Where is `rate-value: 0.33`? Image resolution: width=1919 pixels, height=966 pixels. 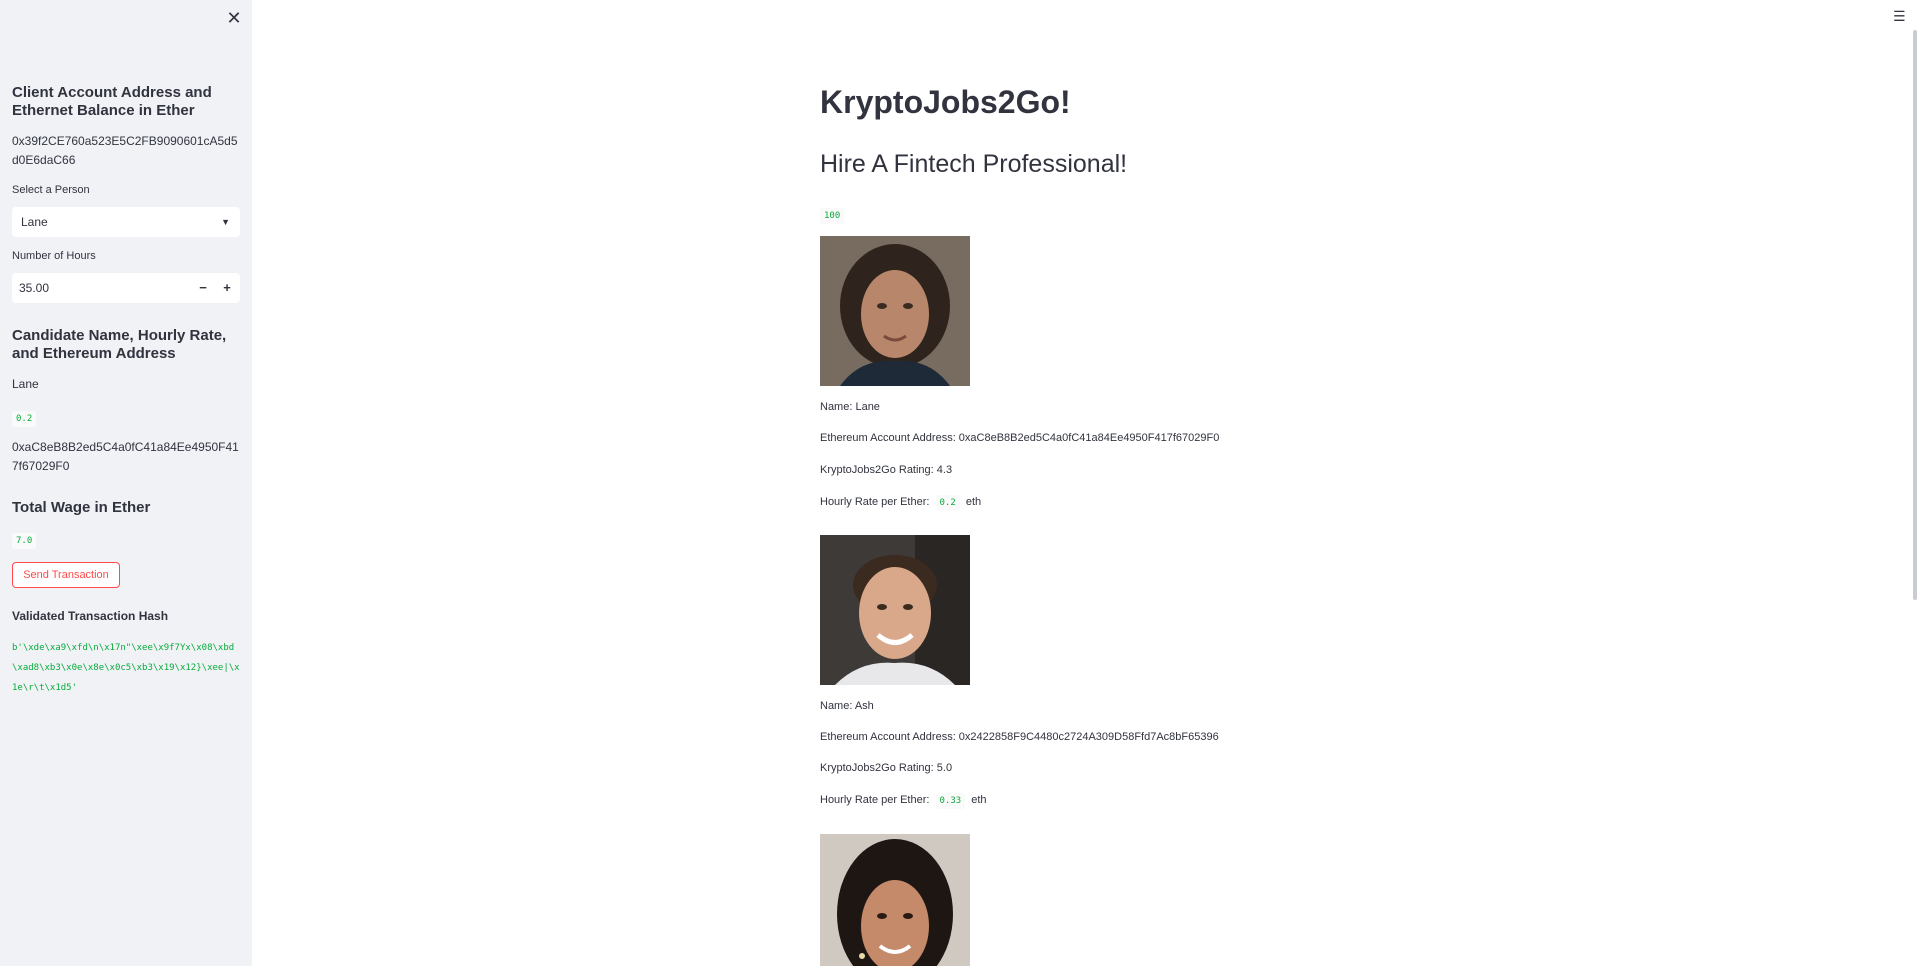 rate-value: 0.33 is located at coordinates (950, 801).